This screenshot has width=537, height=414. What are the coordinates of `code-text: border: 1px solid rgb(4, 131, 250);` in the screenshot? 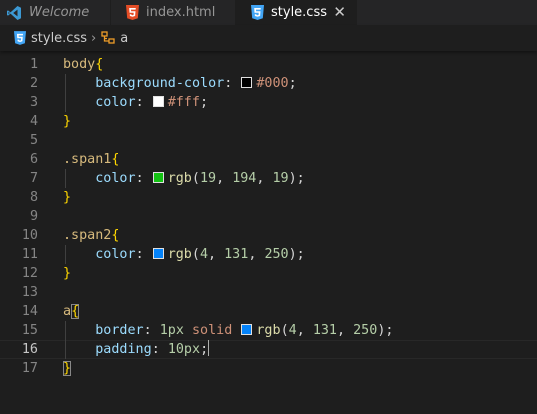 It's located at (228, 330).